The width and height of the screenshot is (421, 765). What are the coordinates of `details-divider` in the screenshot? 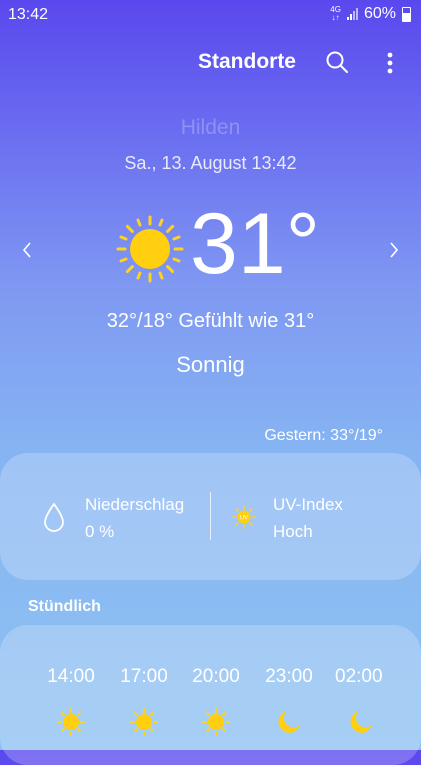 It's located at (210, 516).